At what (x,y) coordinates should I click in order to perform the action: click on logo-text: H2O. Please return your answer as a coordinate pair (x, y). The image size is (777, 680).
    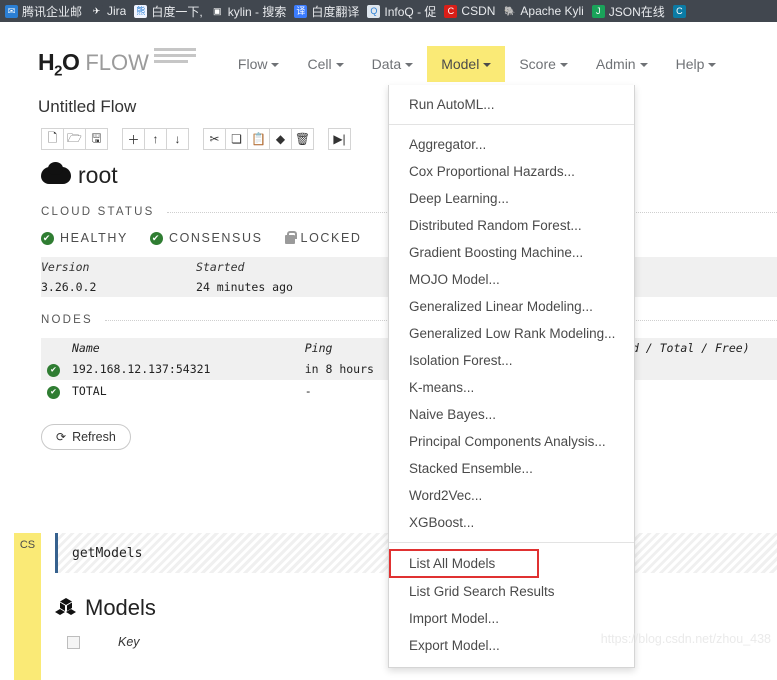
    Looking at the image, I should click on (59, 64).